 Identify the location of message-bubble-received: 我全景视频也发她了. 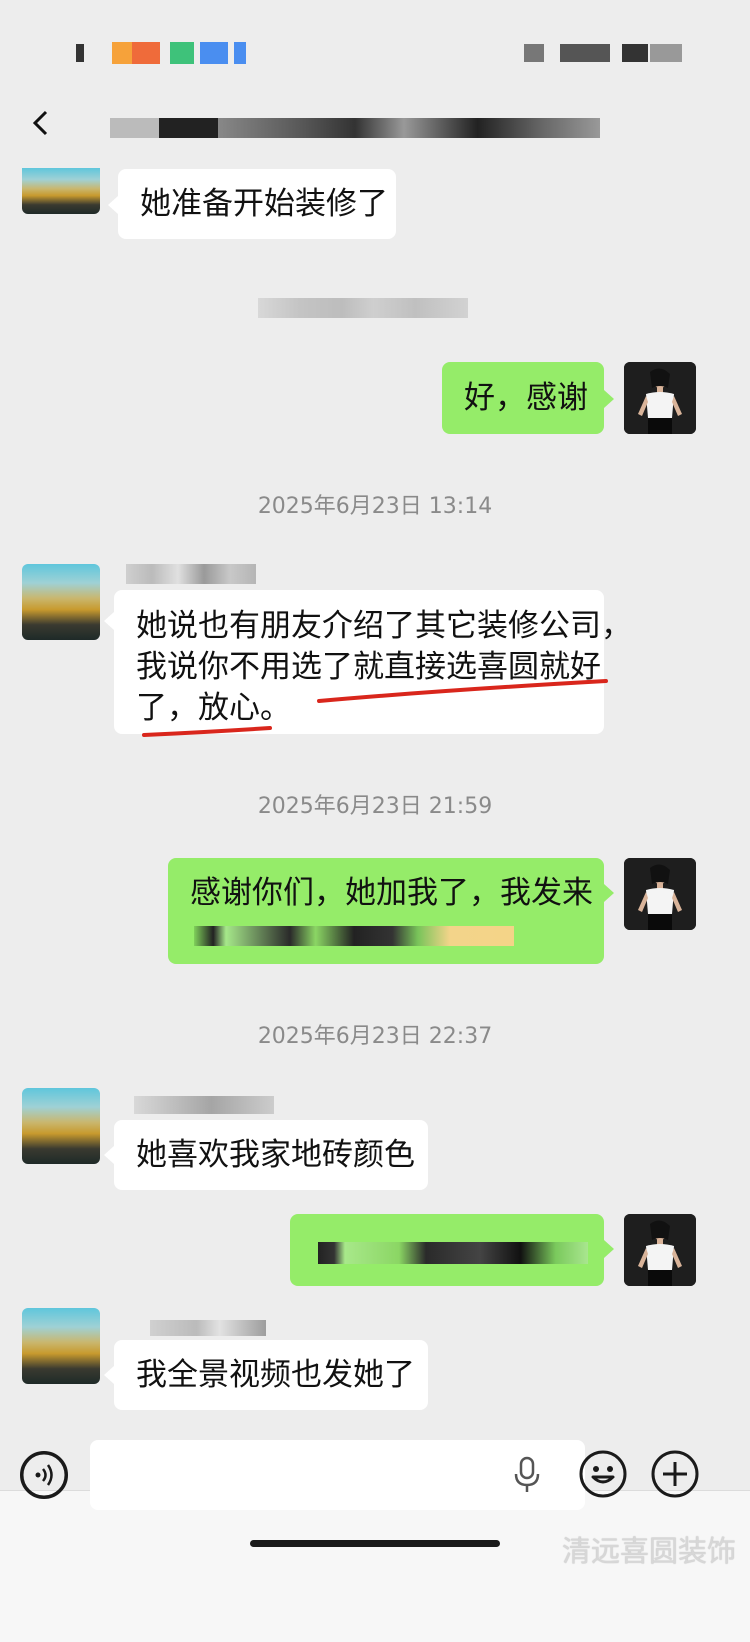
(271, 1375).